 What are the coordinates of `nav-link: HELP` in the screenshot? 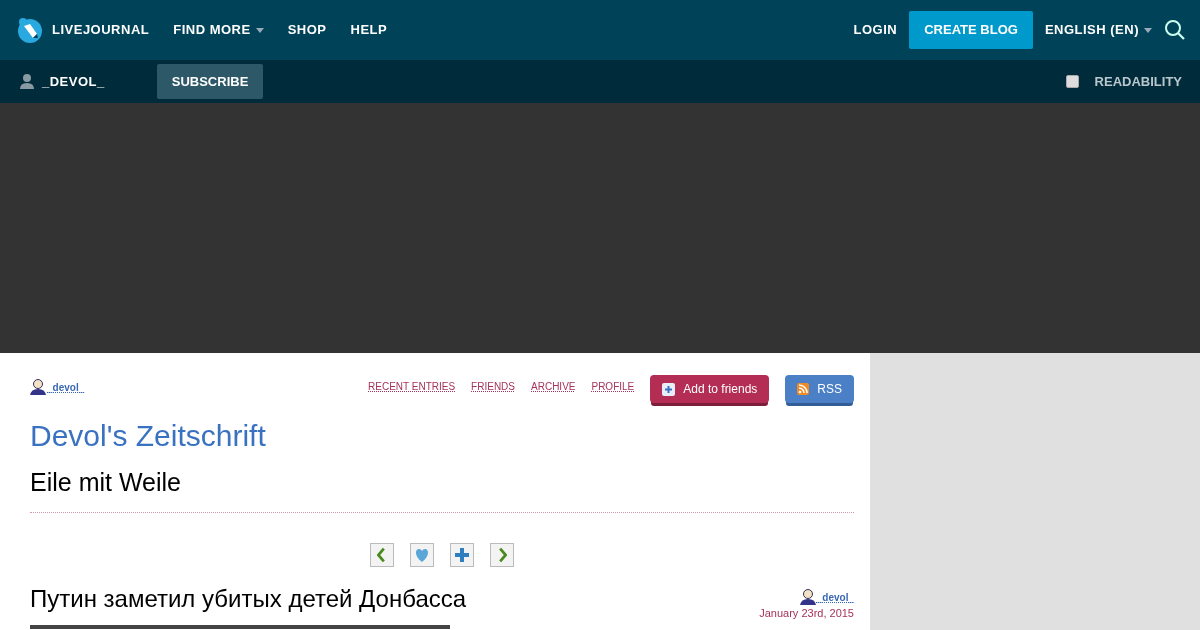 It's located at (369, 30).